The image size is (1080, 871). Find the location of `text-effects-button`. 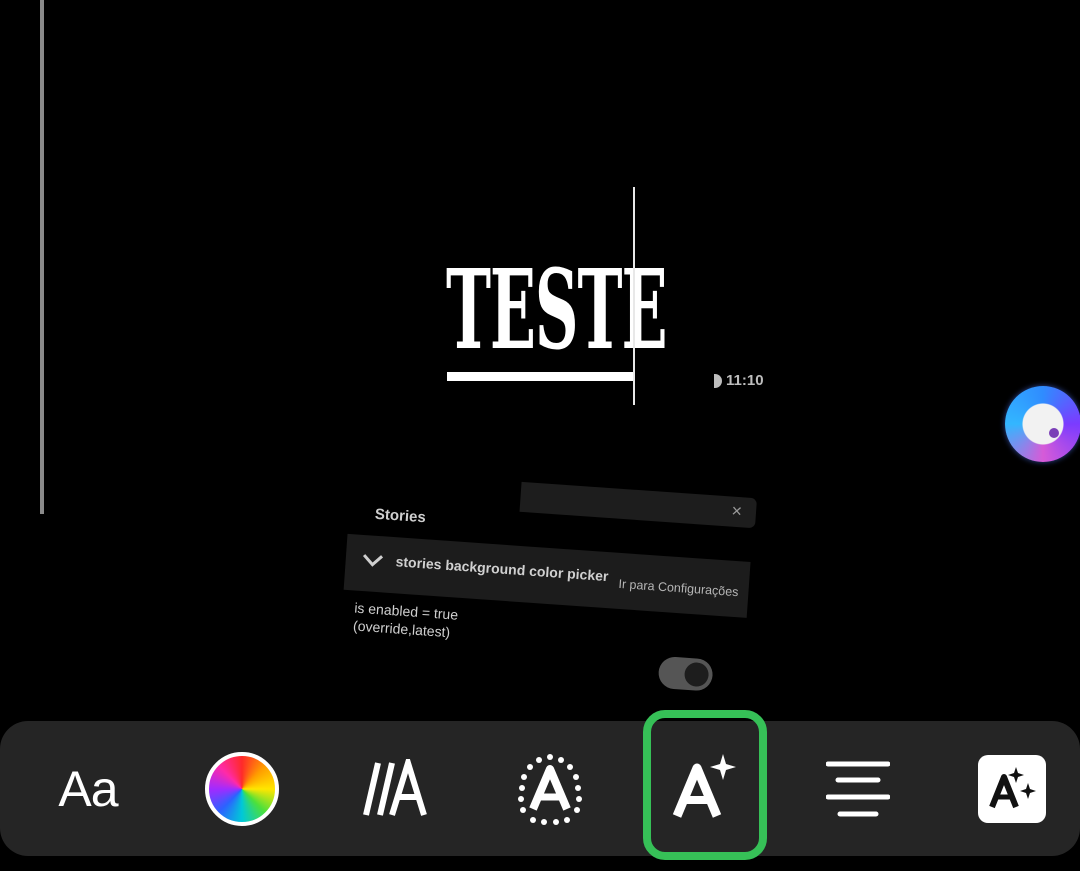

text-effects-button is located at coordinates (550, 788).